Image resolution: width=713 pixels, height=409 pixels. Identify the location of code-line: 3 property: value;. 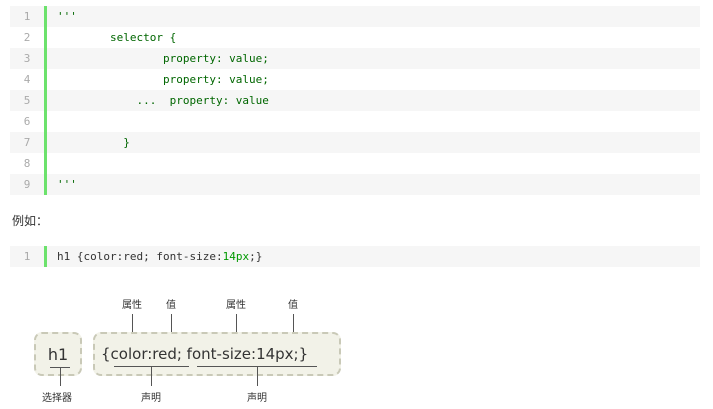
(355, 58).